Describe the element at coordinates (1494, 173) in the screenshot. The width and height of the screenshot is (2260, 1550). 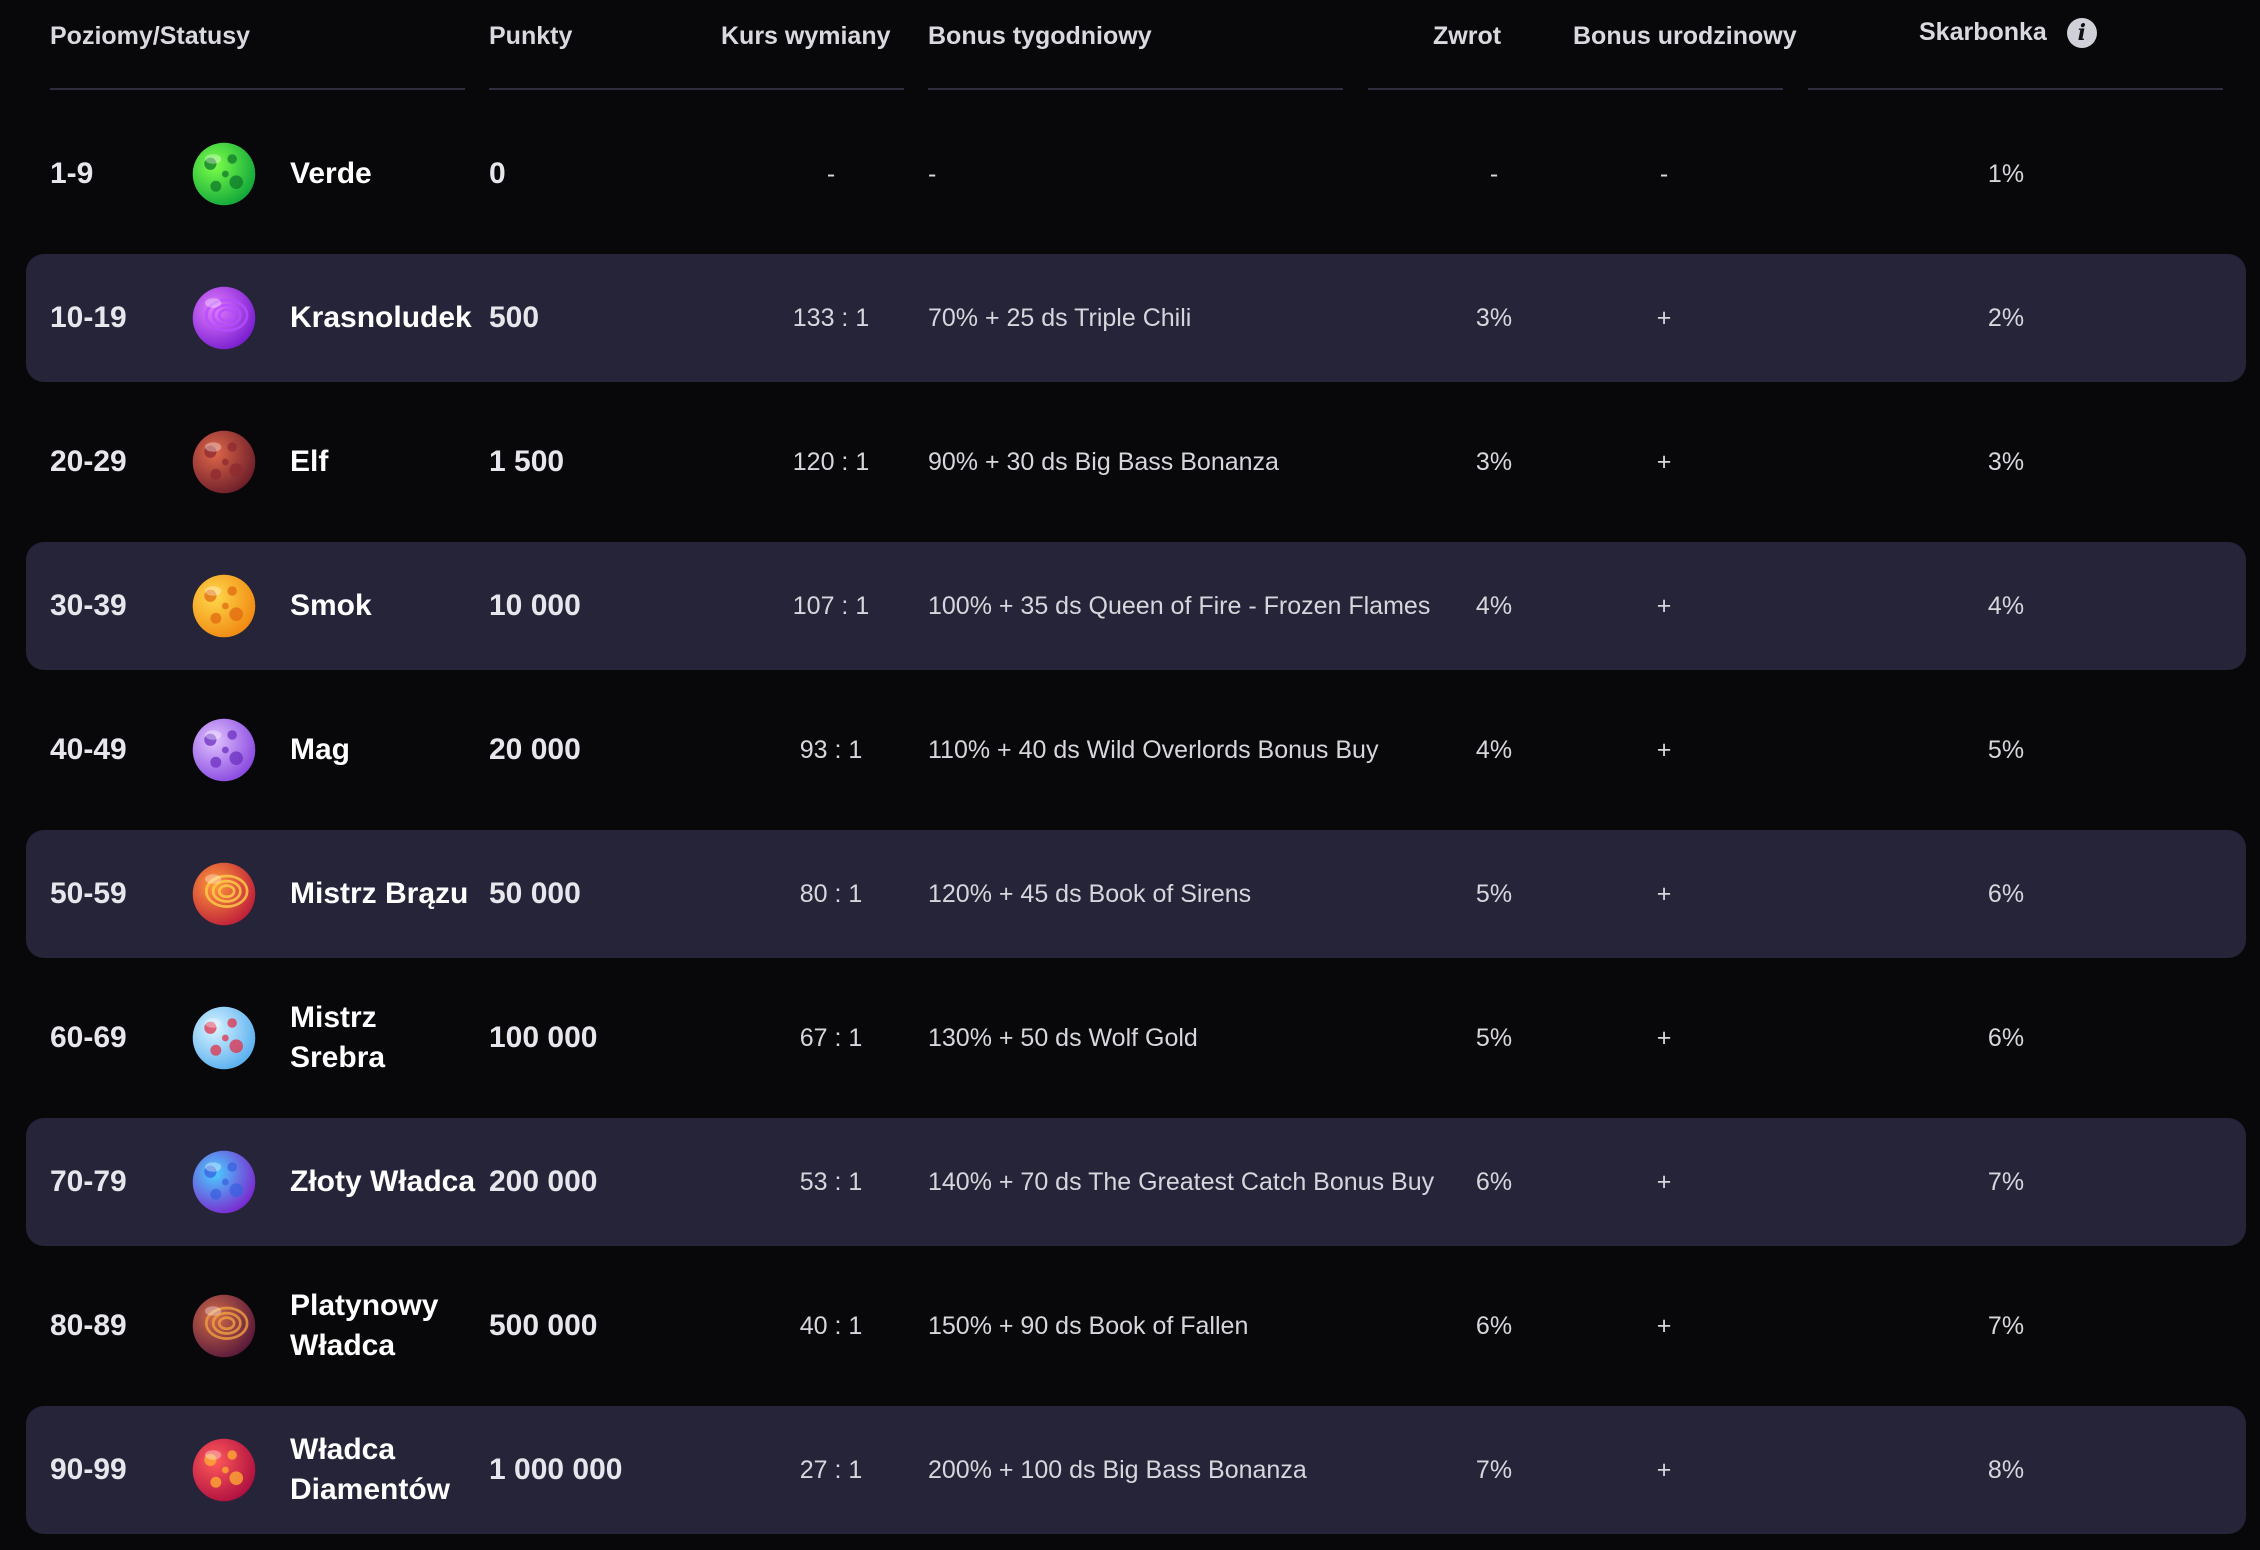
I see `cashback-value: -` at that location.